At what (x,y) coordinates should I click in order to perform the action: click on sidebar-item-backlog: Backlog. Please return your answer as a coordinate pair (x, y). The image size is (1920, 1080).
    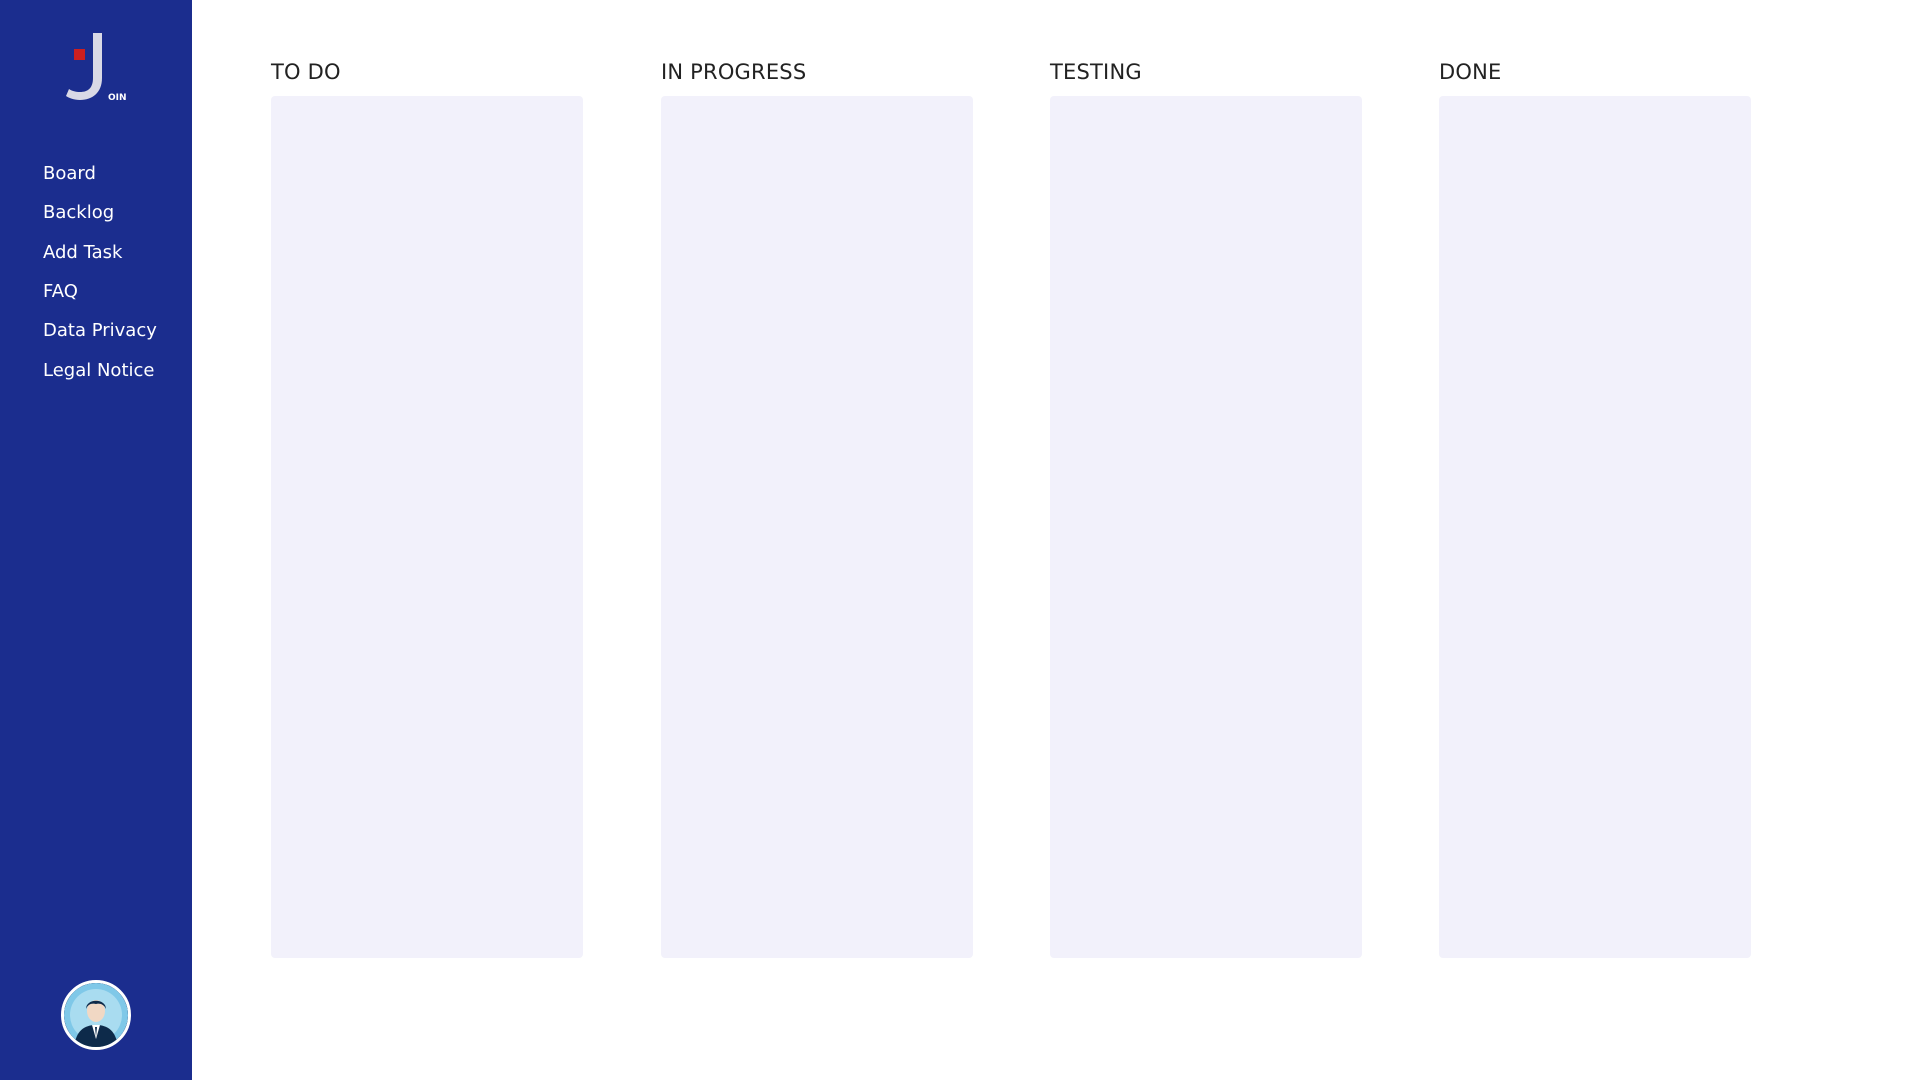
    Looking at the image, I should click on (100, 212).